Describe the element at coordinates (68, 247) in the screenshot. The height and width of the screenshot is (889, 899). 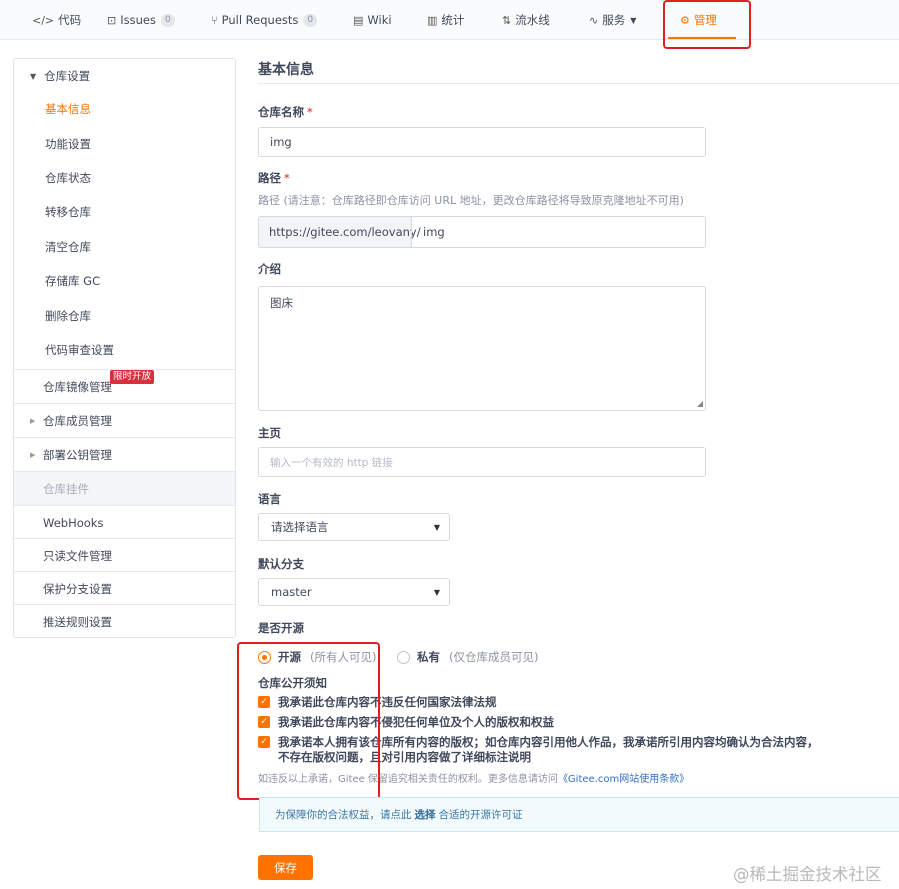
I see `sidebar-item-clear-repo: 清空仓库` at that location.